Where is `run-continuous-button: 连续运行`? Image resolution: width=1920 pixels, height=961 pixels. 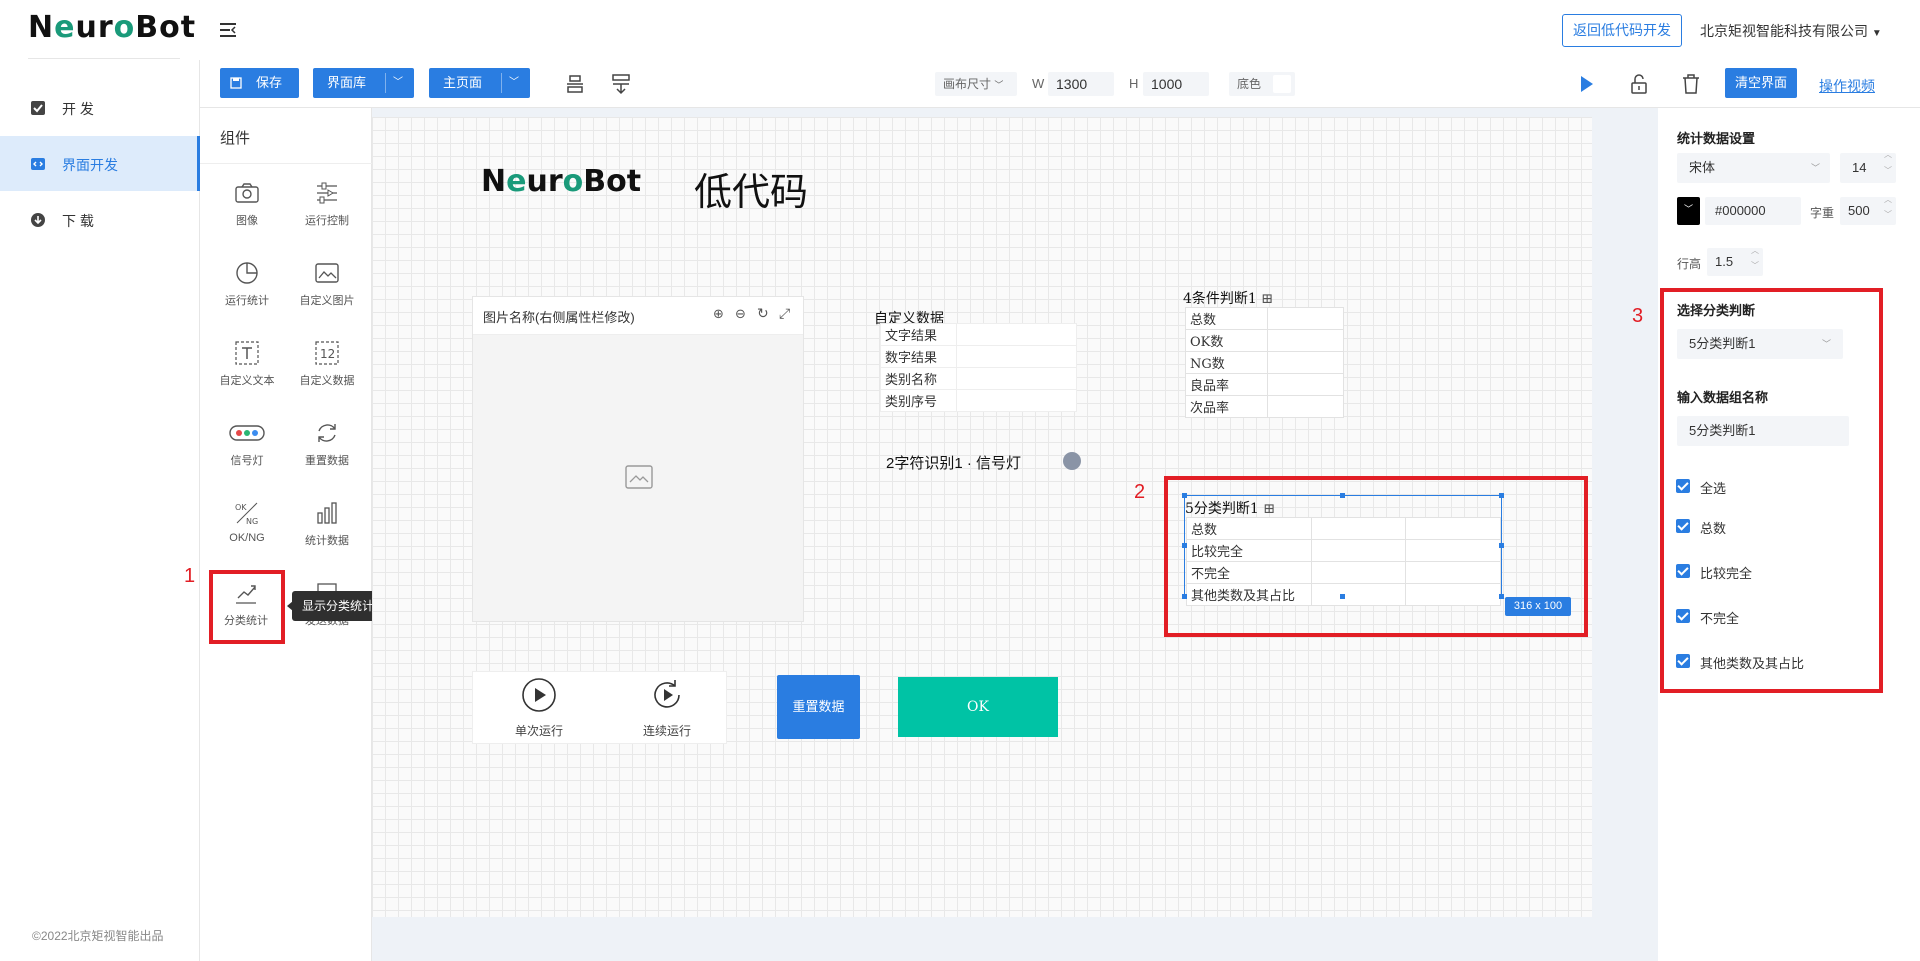 run-continuous-button: 连续运行 is located at coordinates (667, 708).